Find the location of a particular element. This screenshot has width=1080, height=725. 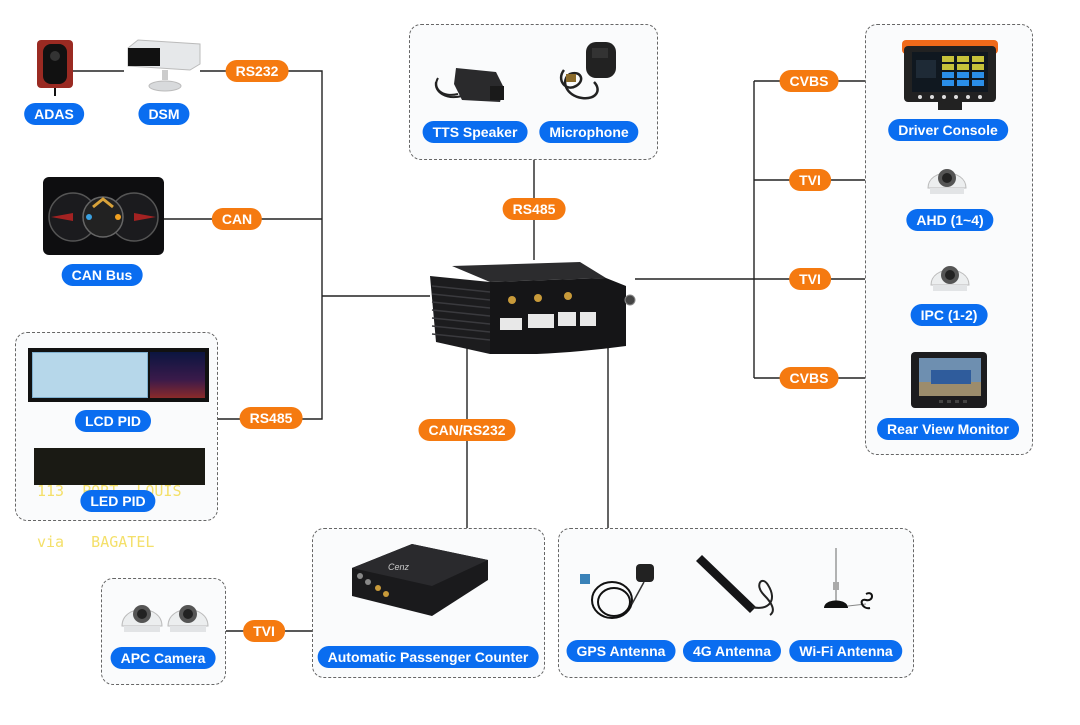

lcd-pid-label: LCD PID is located at coordinates (113, 421).